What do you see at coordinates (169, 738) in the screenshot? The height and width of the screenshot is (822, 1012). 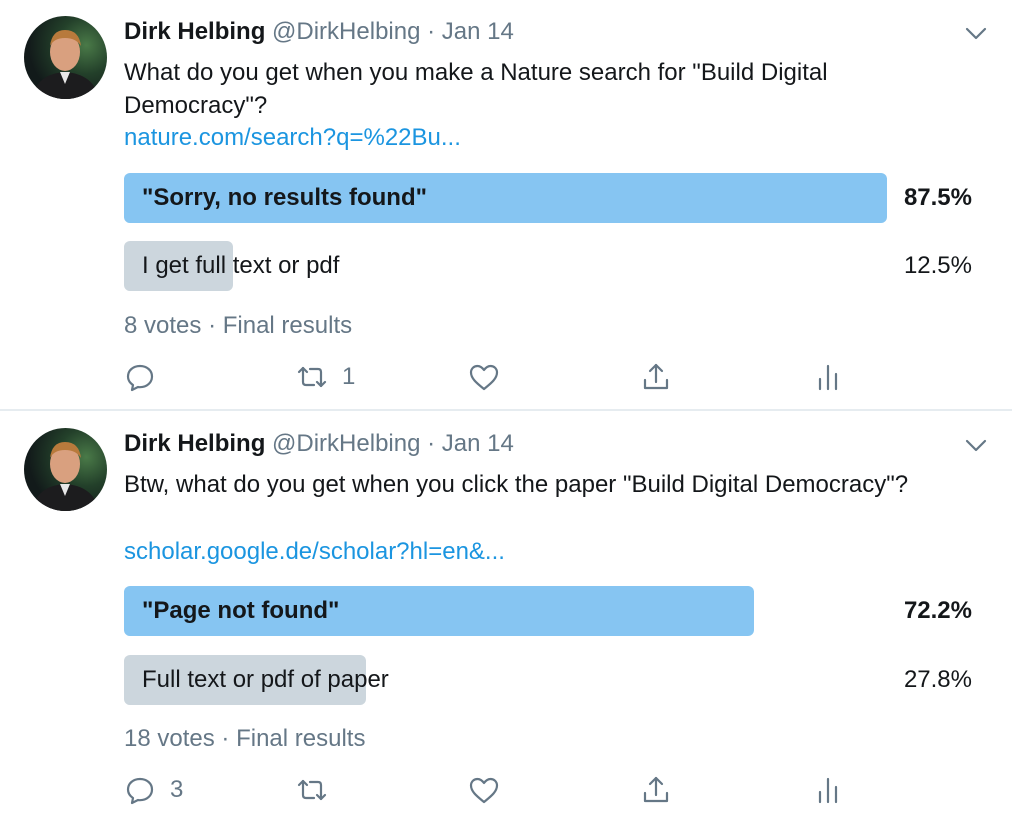 I see `poll-votes: 18 votes` at bounding box center [169, 738].